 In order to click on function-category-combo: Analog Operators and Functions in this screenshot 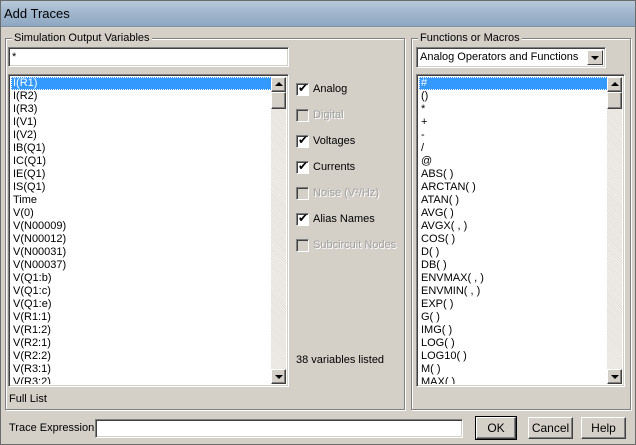, I will do `click(511, 57)`.